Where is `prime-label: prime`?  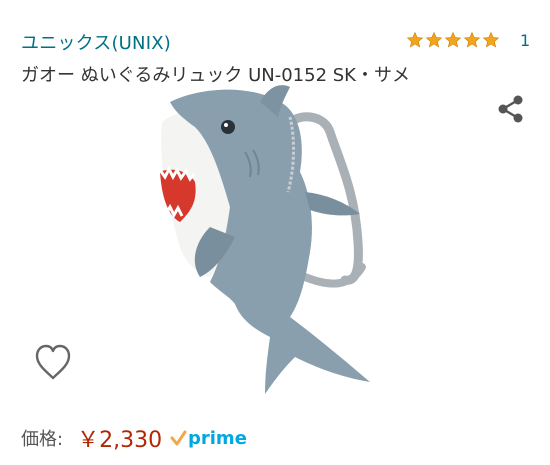 prime-label: prime is located at coordinates (217, 438).